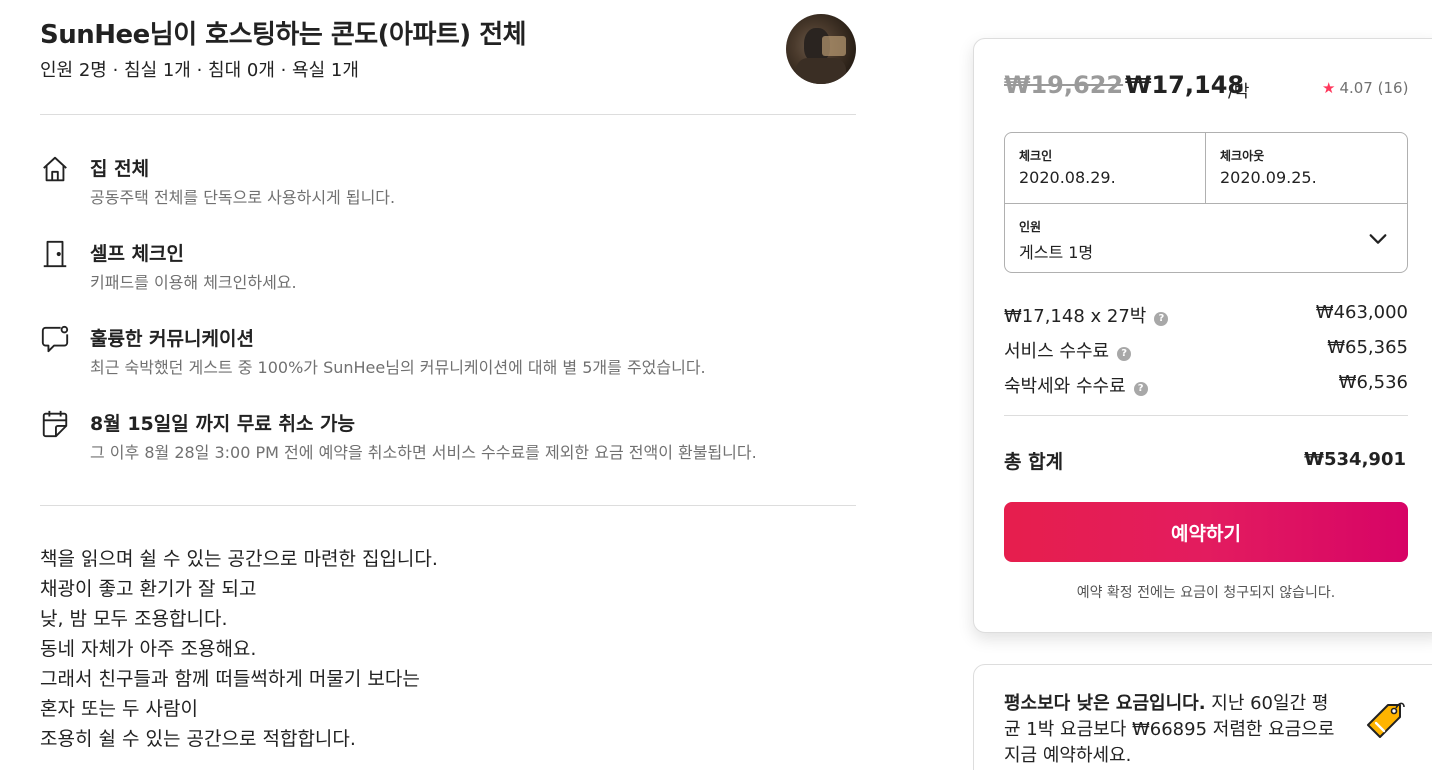 Image resolution: width=1432 pixels, height=770 pixels. I want to click on feature-self-checkin: 셀프 체크인 키패드를 이용해 체크인하세요., so click(448, 269).